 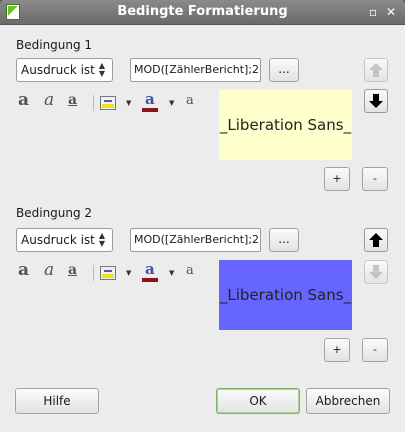 I want to click on condition-2-move-down-button, so click(x=376, y=272).